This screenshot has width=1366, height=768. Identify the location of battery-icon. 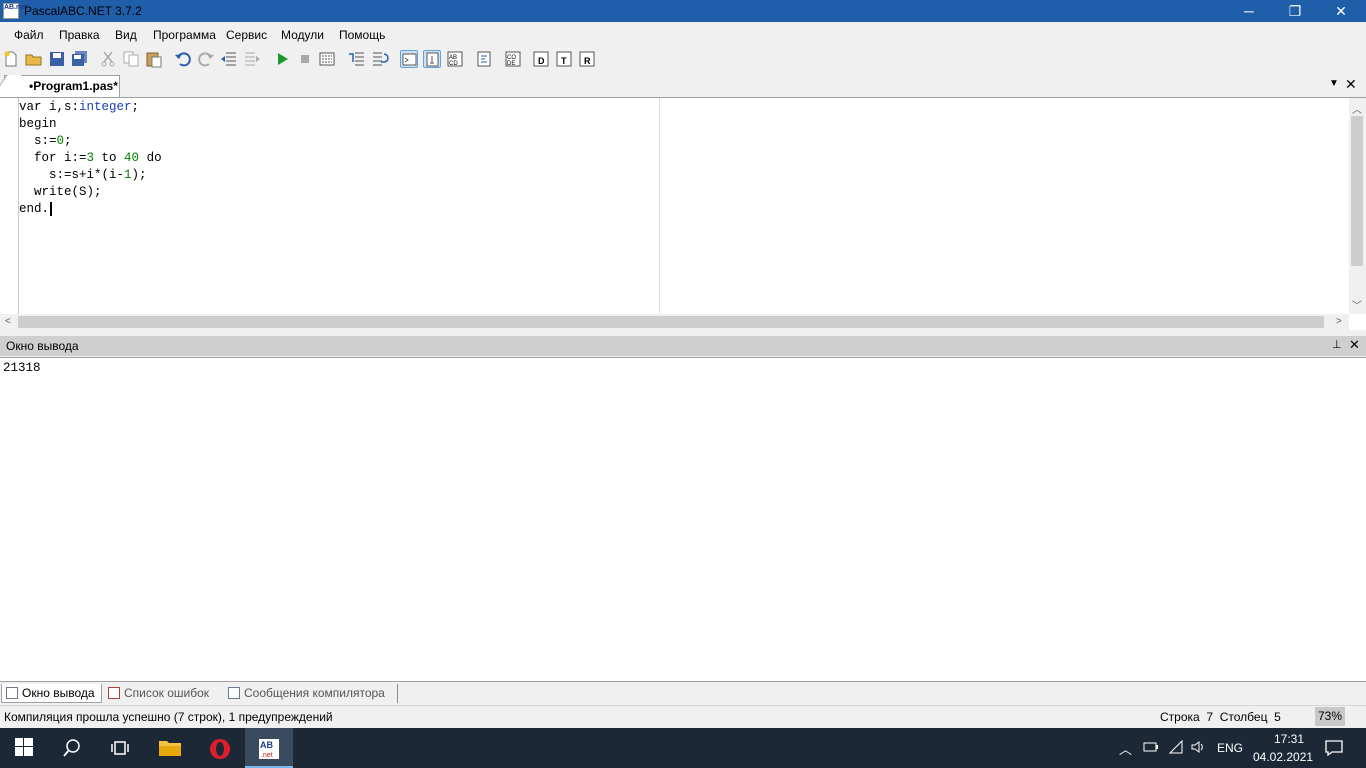
(1151, 748).